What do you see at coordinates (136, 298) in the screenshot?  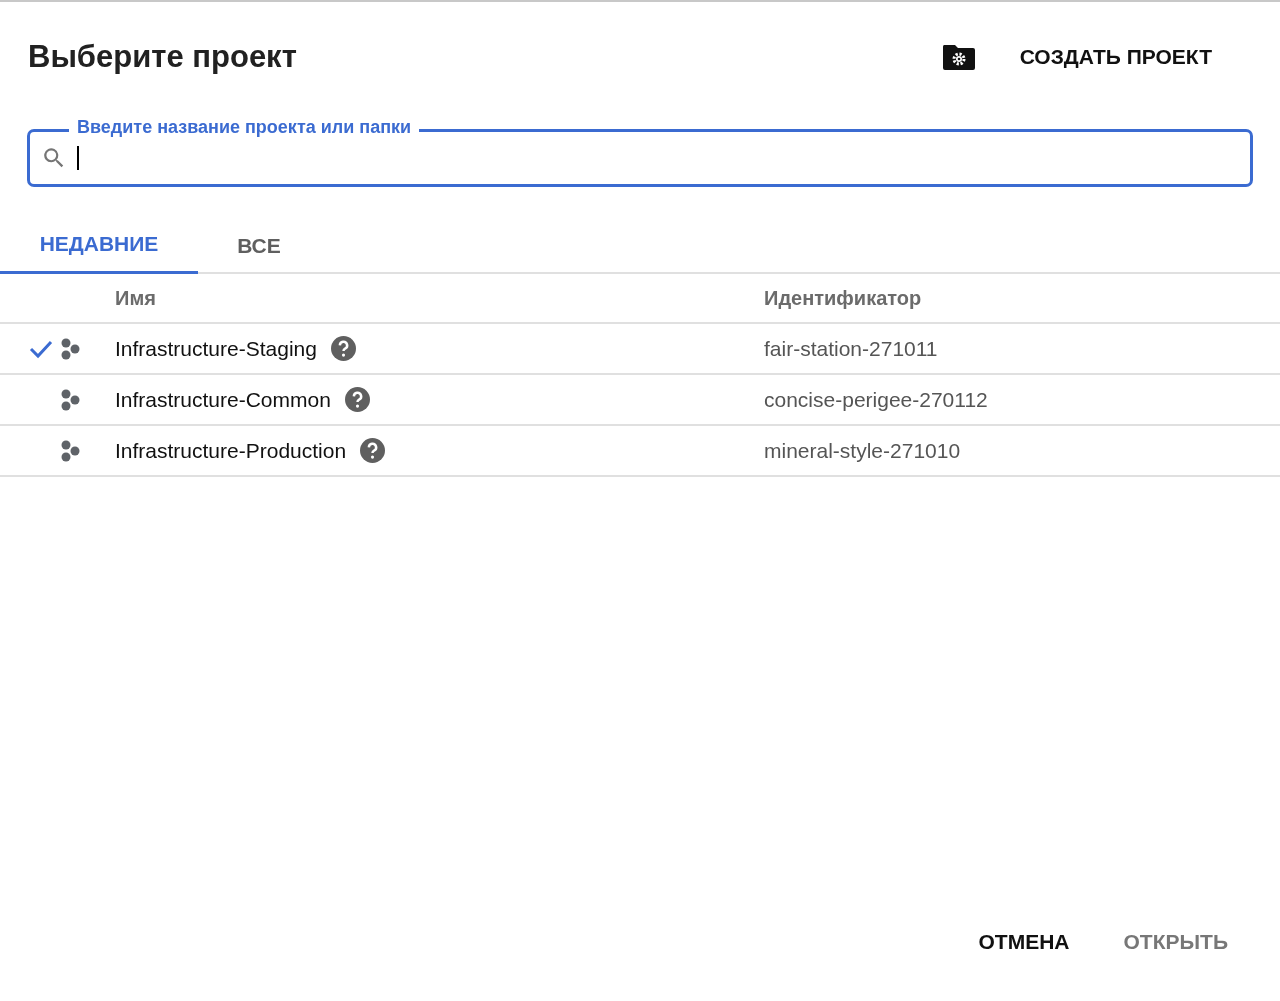 I see `column-header: Имя` at bounding box center [136, 298].